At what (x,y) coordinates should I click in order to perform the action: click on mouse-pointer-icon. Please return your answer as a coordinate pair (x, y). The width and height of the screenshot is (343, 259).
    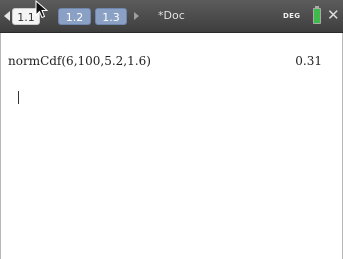
    Looking at the image, I should click on (42, 9).